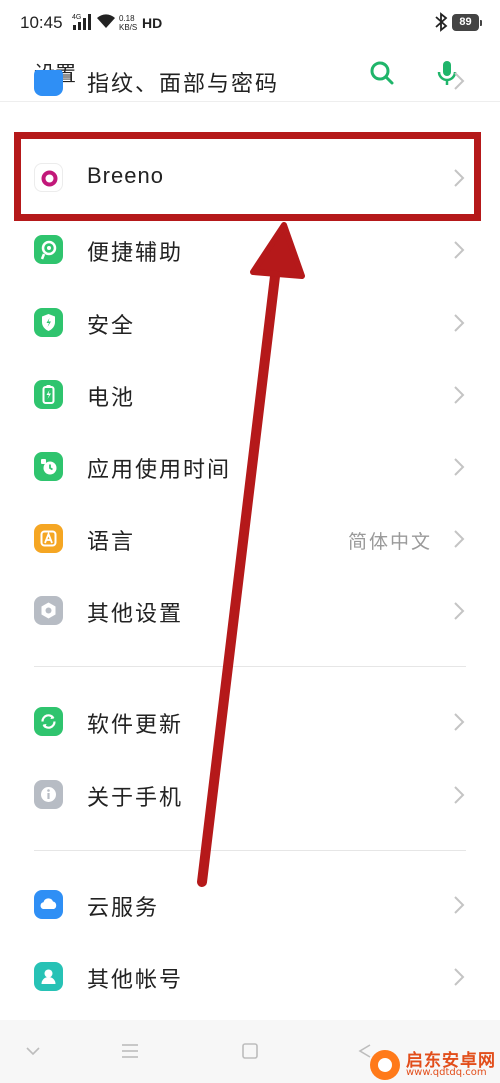 The image size is (500, 1083). I want to click on cloud-icon, so click(48, 904).